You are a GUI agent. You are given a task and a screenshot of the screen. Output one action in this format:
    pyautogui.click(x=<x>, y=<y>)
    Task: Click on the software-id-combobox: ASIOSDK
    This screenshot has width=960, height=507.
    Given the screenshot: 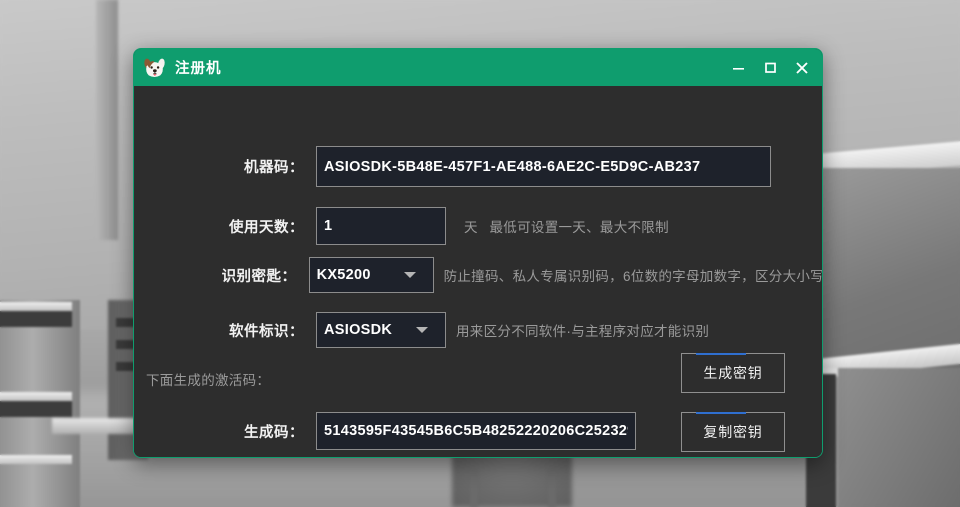 What is the action you would take?
    pyautogui.click(x=381, y=330)
    